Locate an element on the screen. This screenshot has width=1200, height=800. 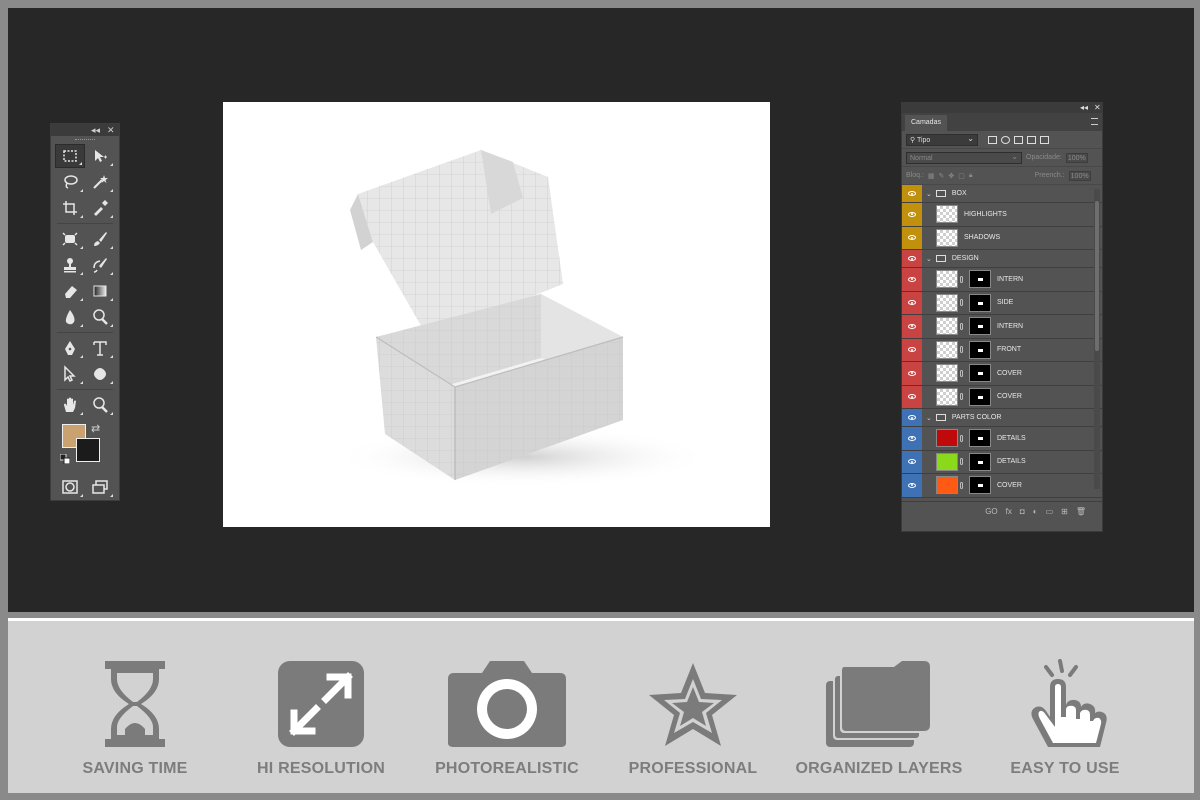
fx-icon: fx is located at coordinates (1009, 511).